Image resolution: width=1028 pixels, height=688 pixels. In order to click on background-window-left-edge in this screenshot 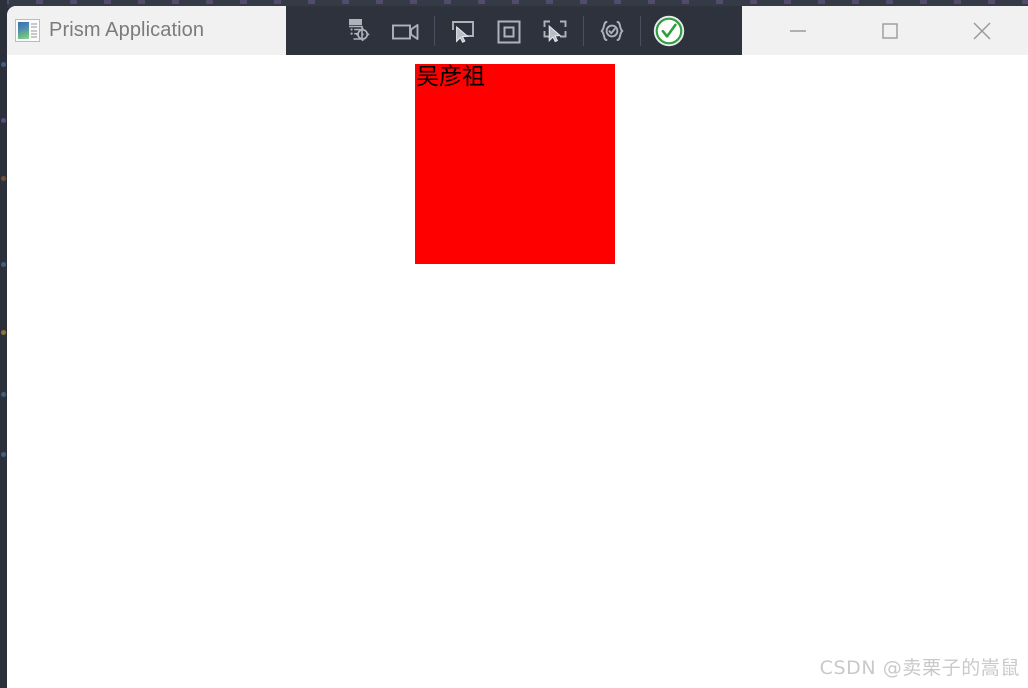, I will do `click(3, 344)`.